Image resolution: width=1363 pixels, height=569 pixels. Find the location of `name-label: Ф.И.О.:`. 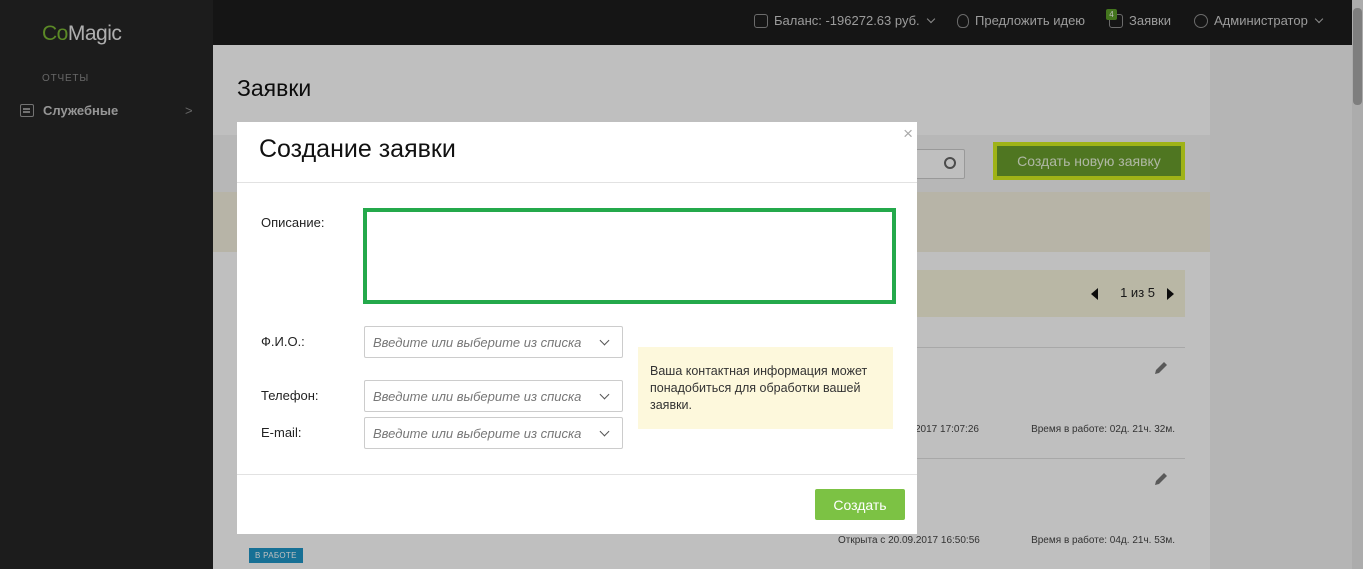

name-label: Ф.И.О.: is located at coordinates (283, 341).